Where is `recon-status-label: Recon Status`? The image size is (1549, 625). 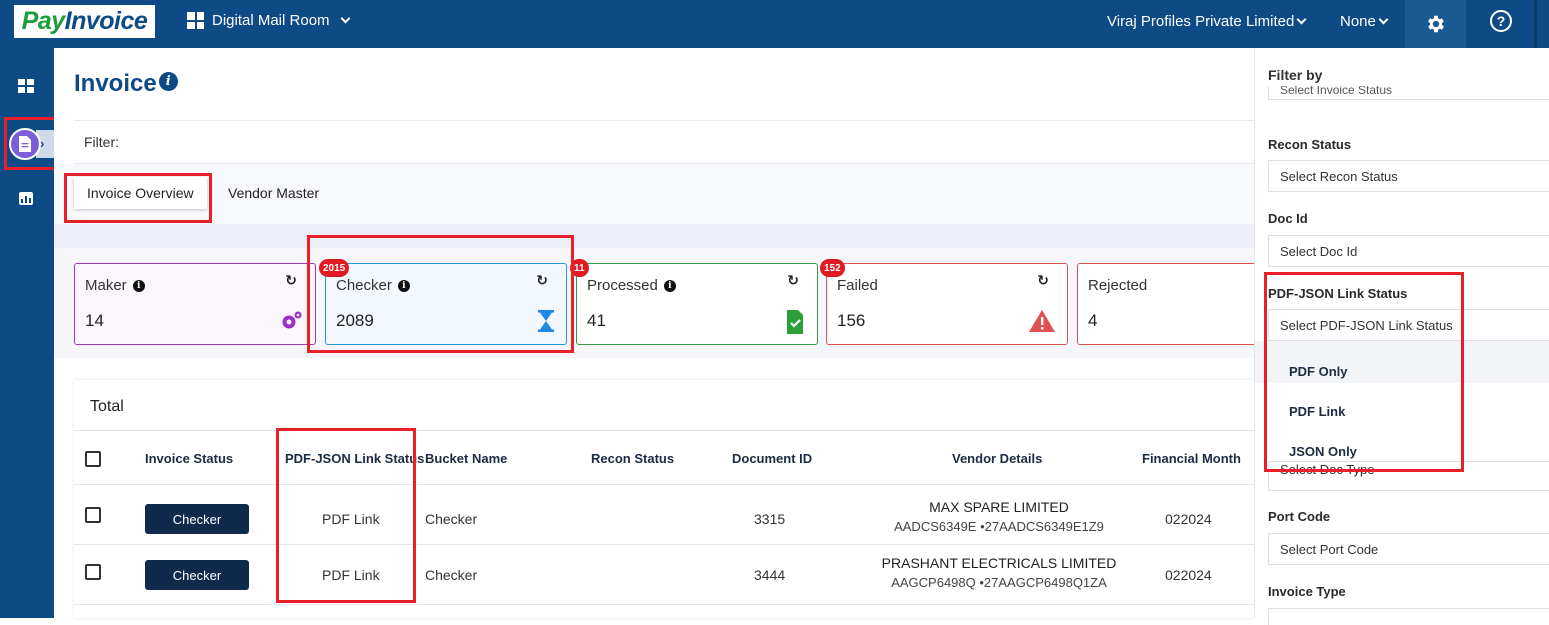
recon-status-label: Recon Status is located at coordinates (1310, 144).